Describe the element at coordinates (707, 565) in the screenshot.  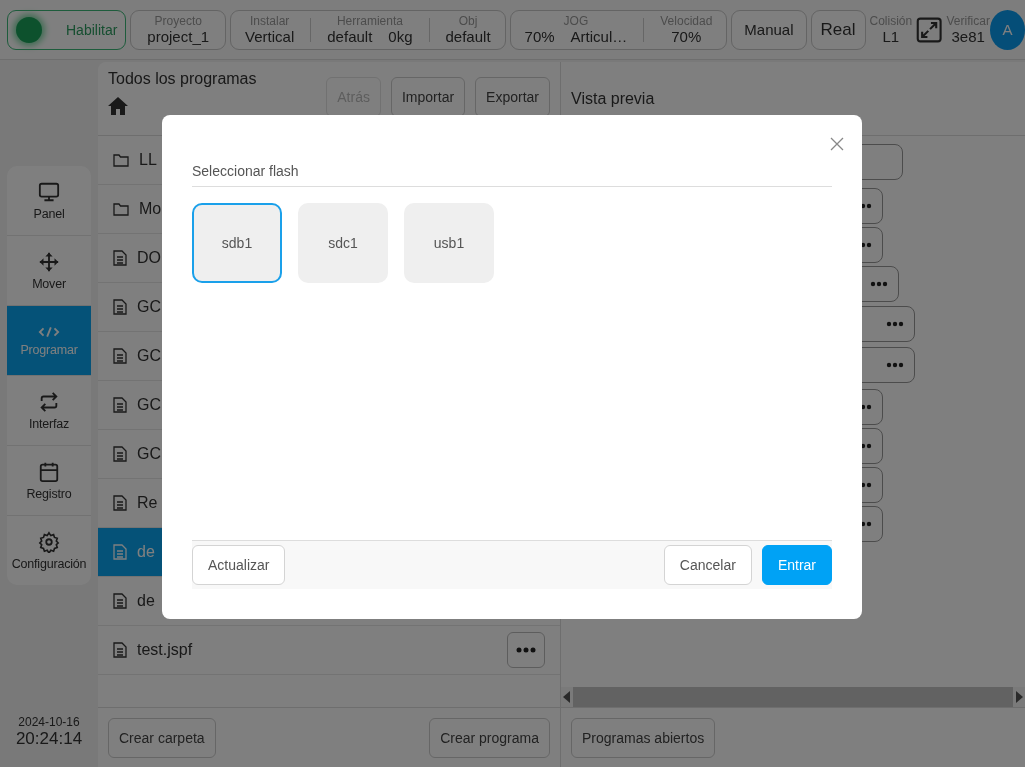
I see `cancel-button: Cancelar` at that location.